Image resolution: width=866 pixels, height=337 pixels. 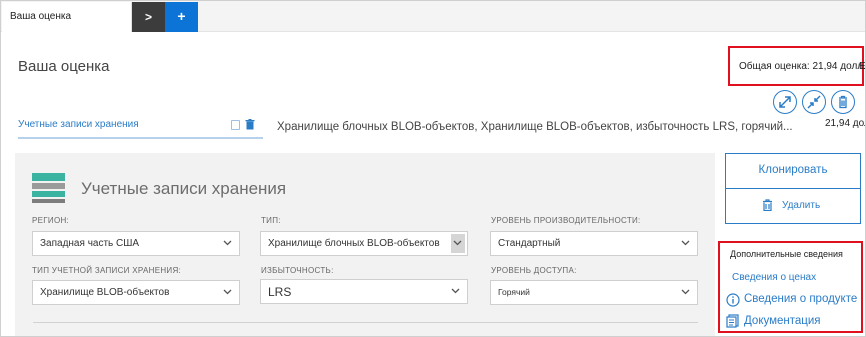 What do you see at coordinates (802, 66) in the screenshot?
I see `total-estimate: Общая оценка: 21,94 долл.` at bounding box center [802, 66].